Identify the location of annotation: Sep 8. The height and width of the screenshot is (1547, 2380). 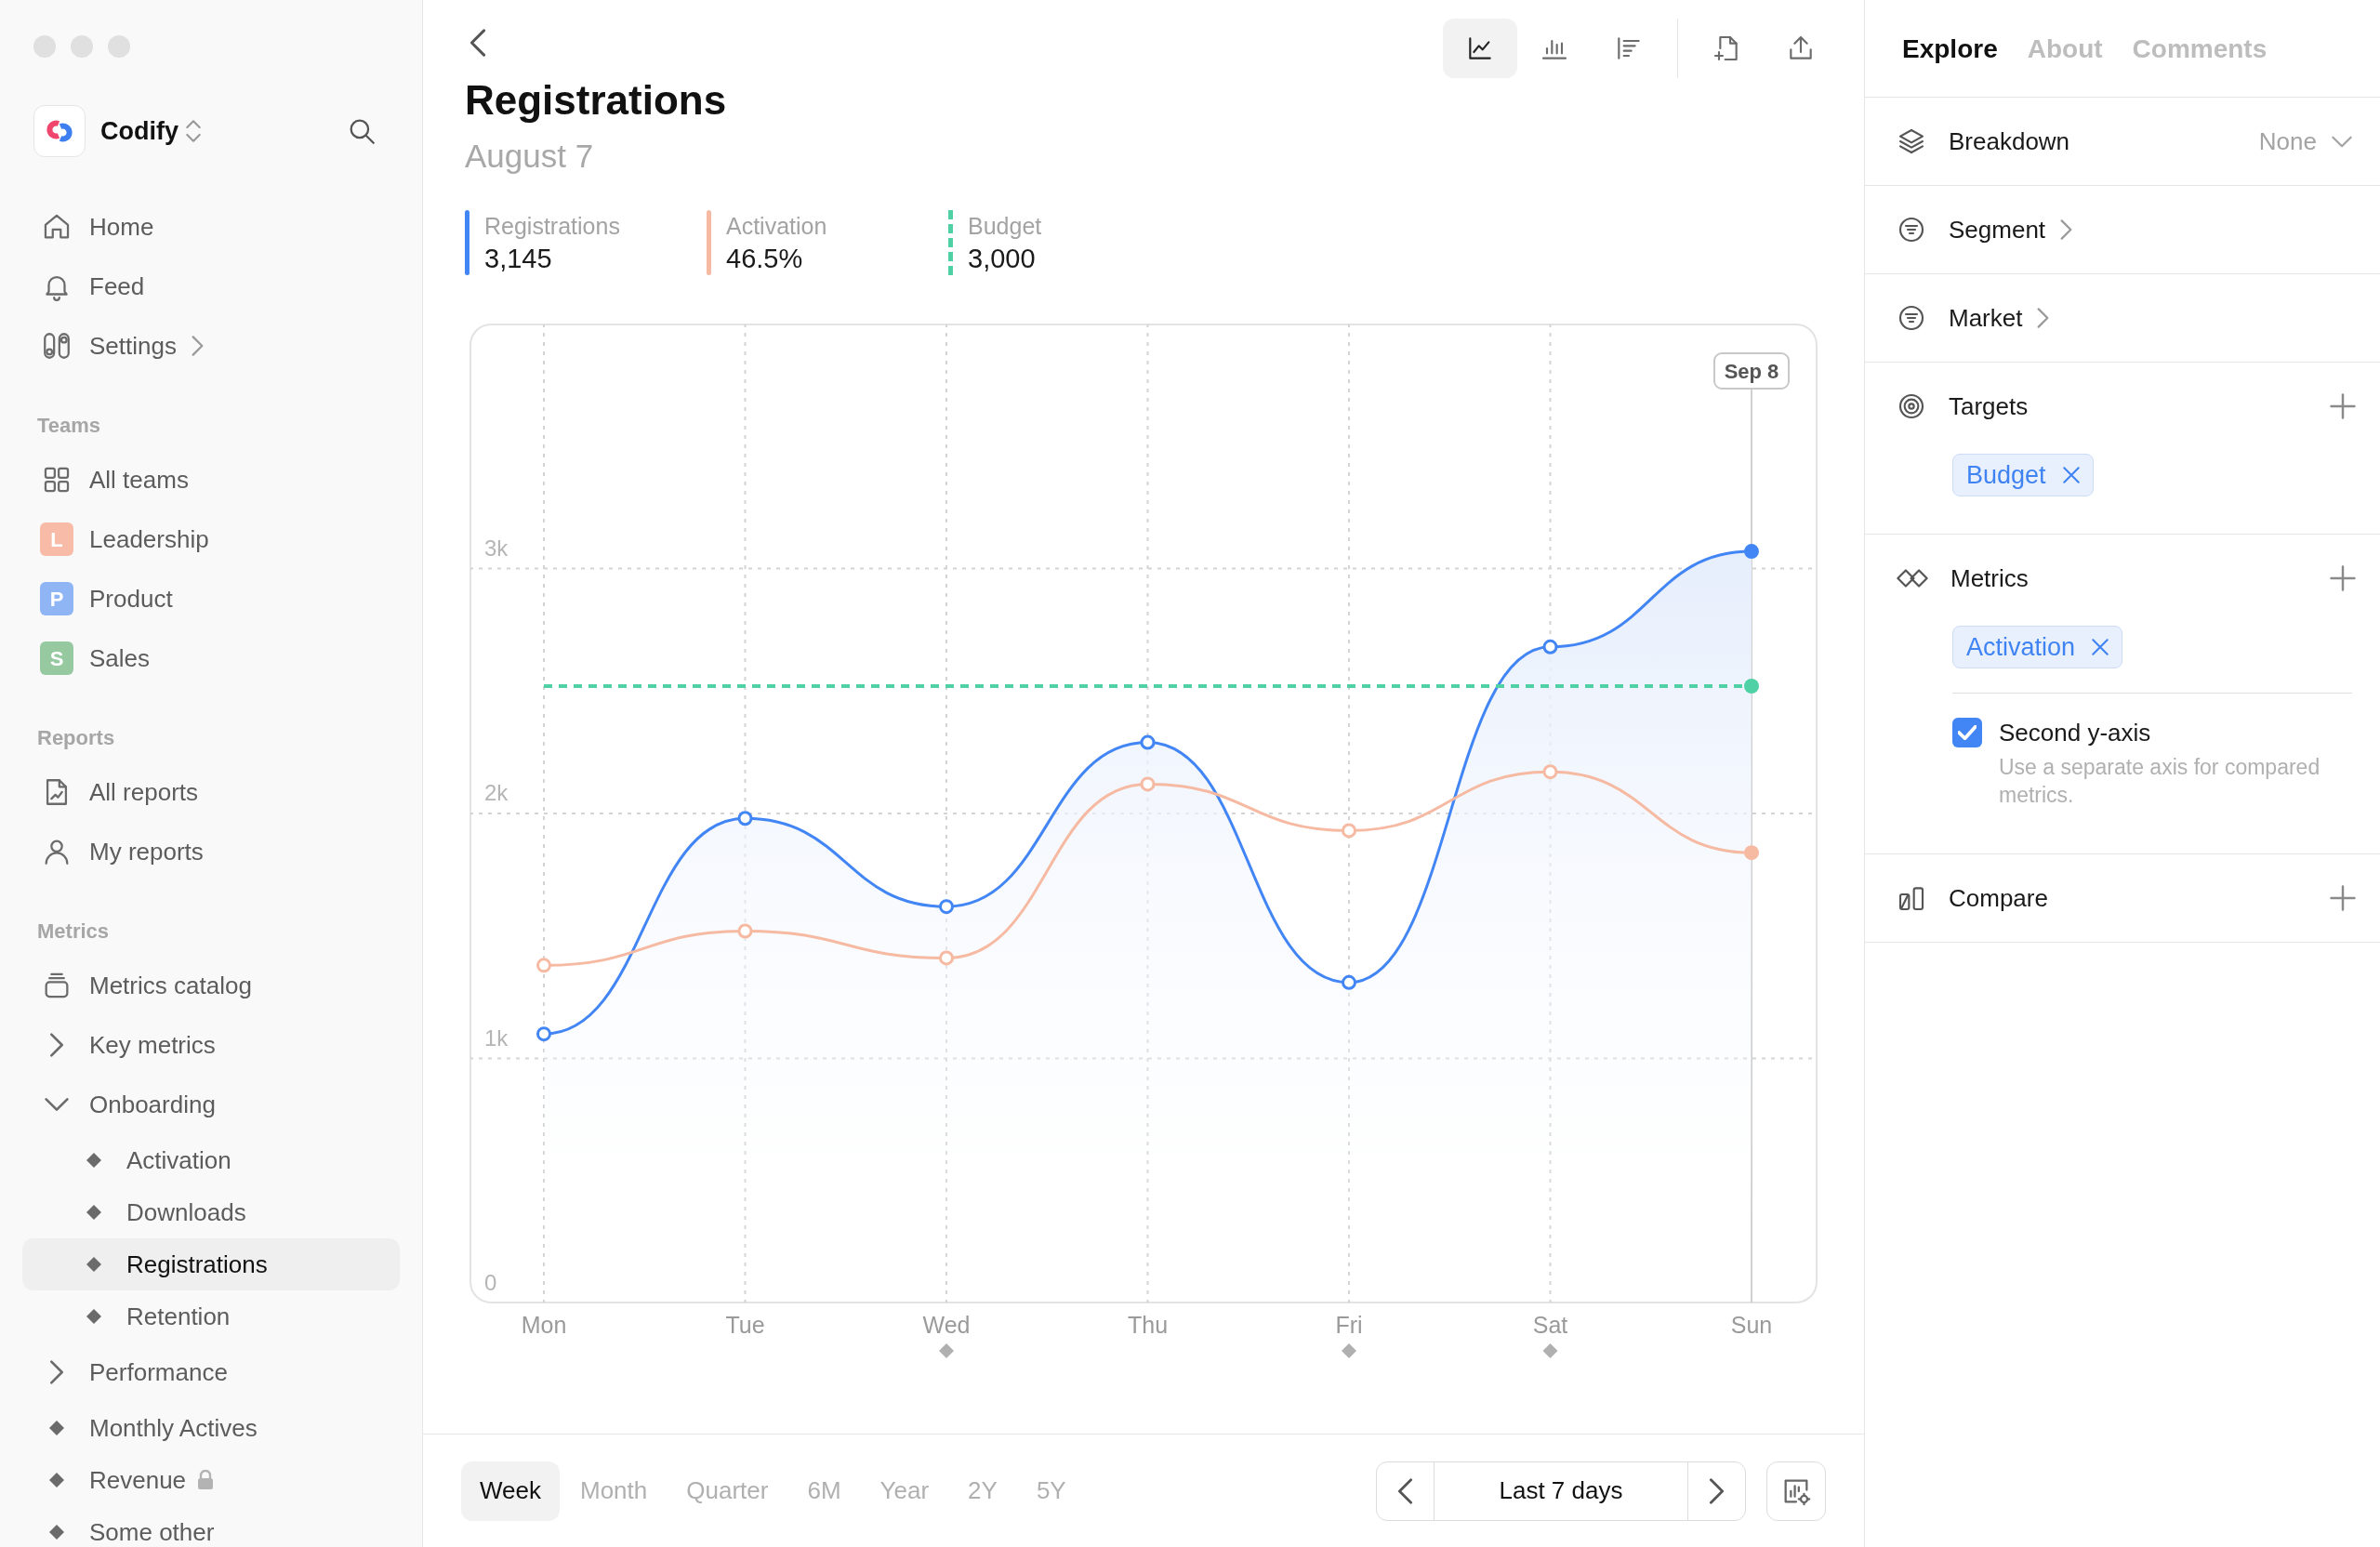
(1751, 371).